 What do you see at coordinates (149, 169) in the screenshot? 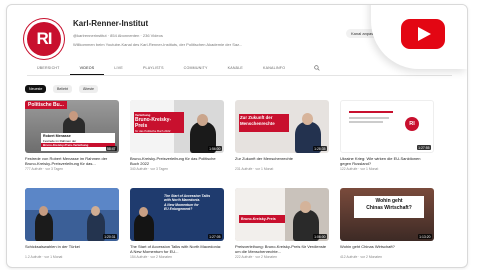
I see `video-meta: 340 Aufrufe · vor 3 Tagen` at bounding box center [149, 169].